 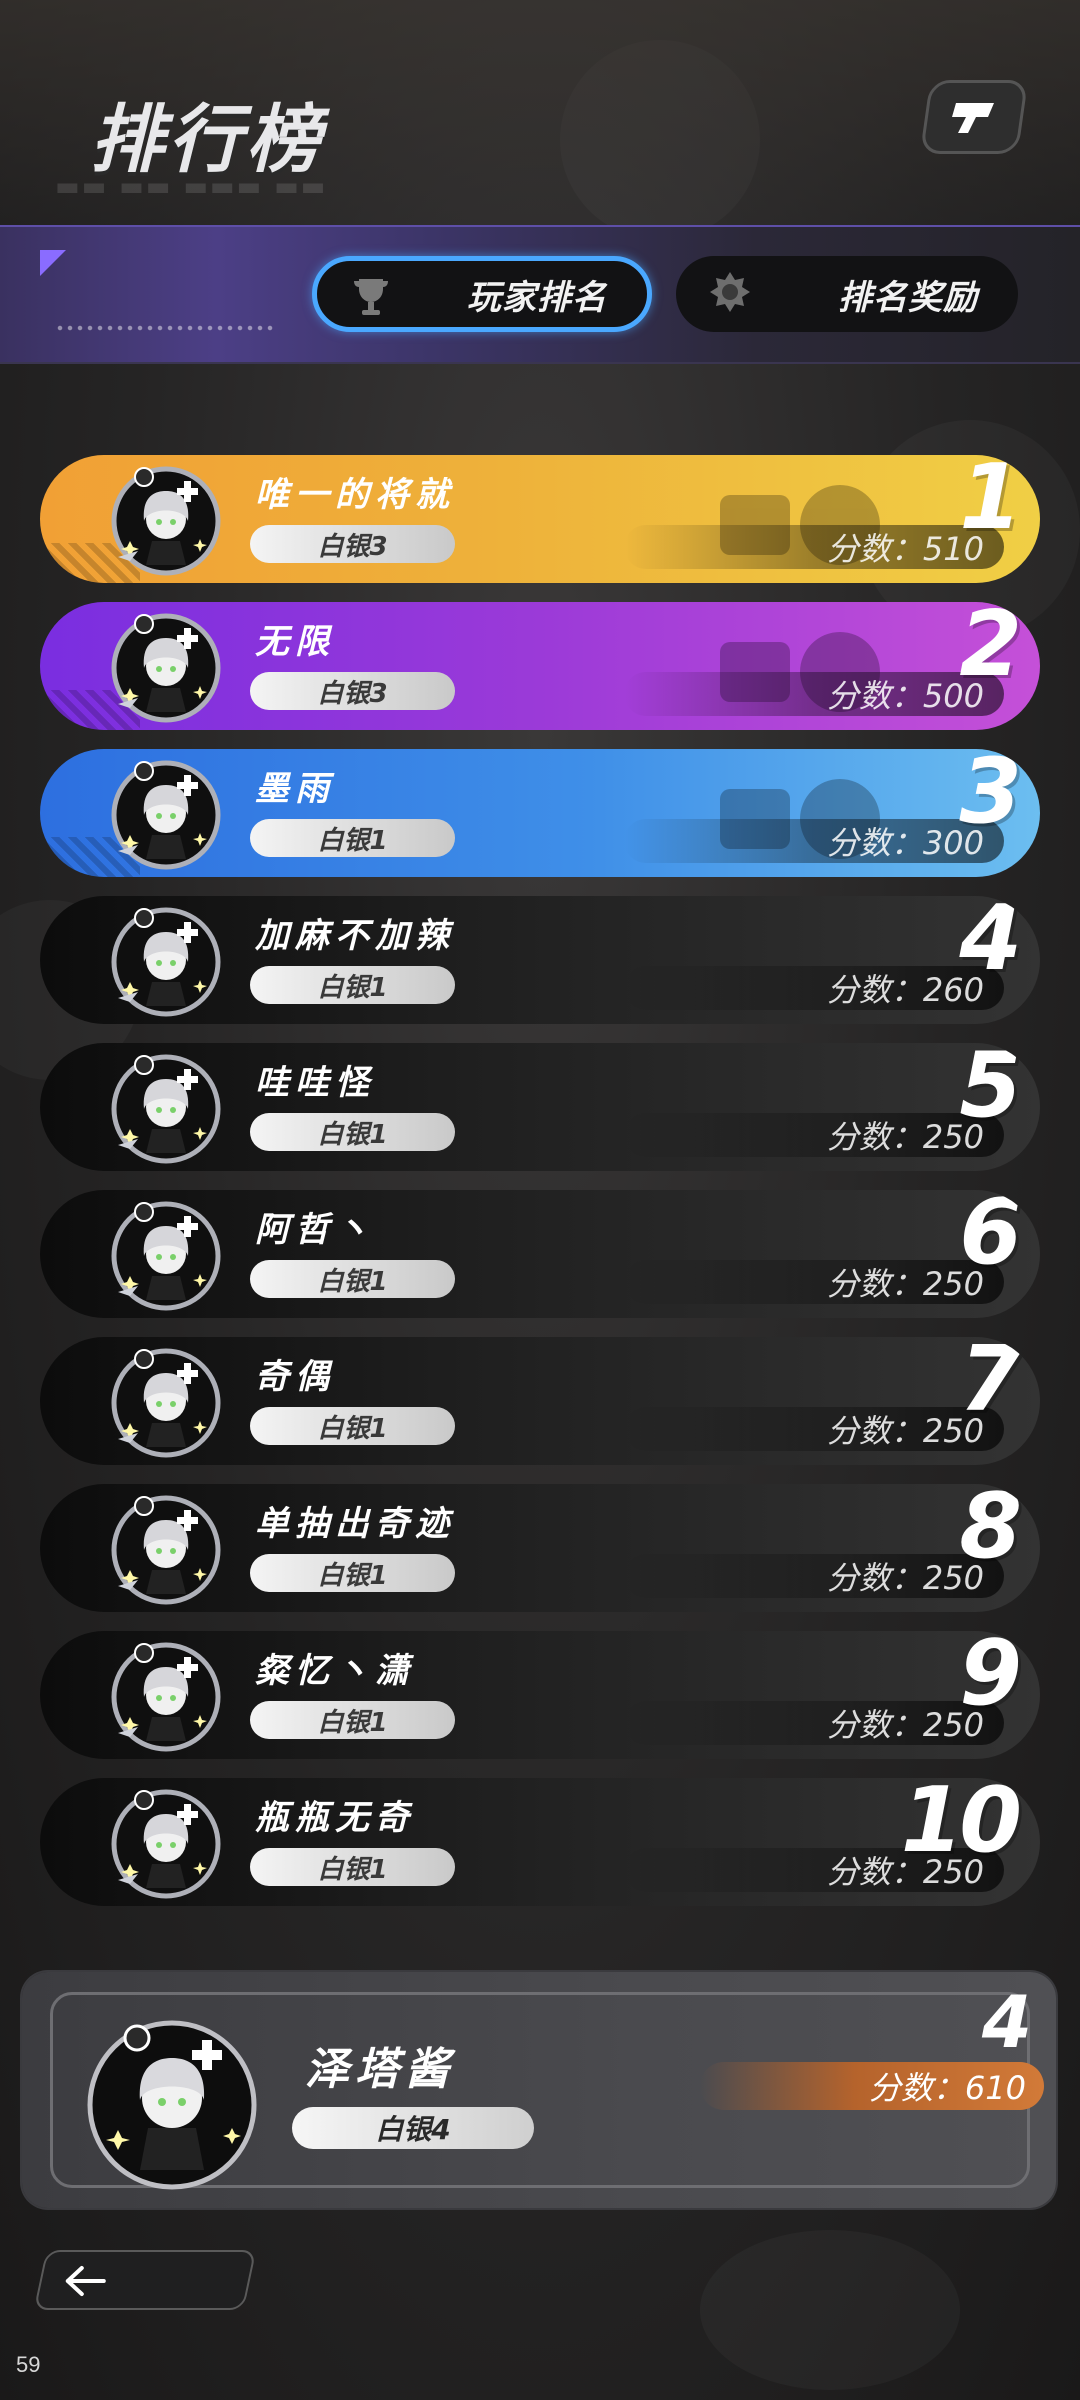 What do you see at coordinates (207, 140) in the screenshot?
I see `page-title: 排行榜` at bounding box center [207, 140].